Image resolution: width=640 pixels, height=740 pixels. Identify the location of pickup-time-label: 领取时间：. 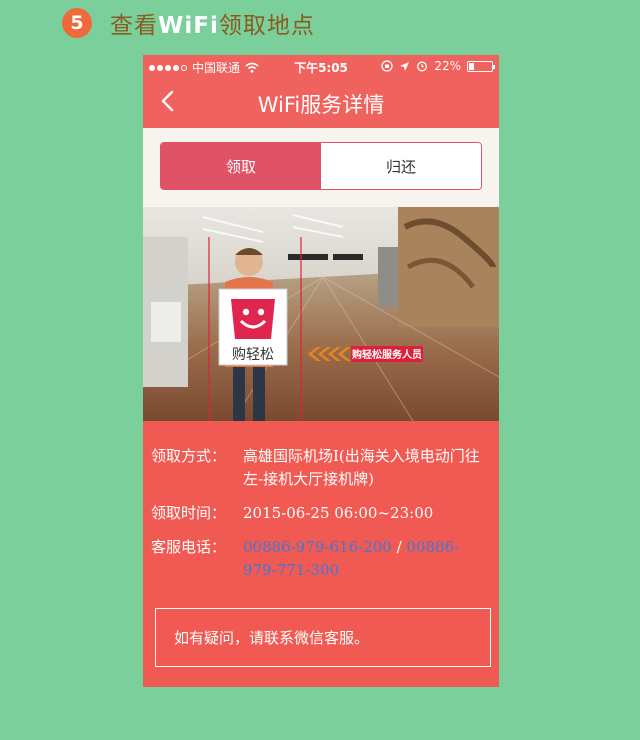
(189, 513).